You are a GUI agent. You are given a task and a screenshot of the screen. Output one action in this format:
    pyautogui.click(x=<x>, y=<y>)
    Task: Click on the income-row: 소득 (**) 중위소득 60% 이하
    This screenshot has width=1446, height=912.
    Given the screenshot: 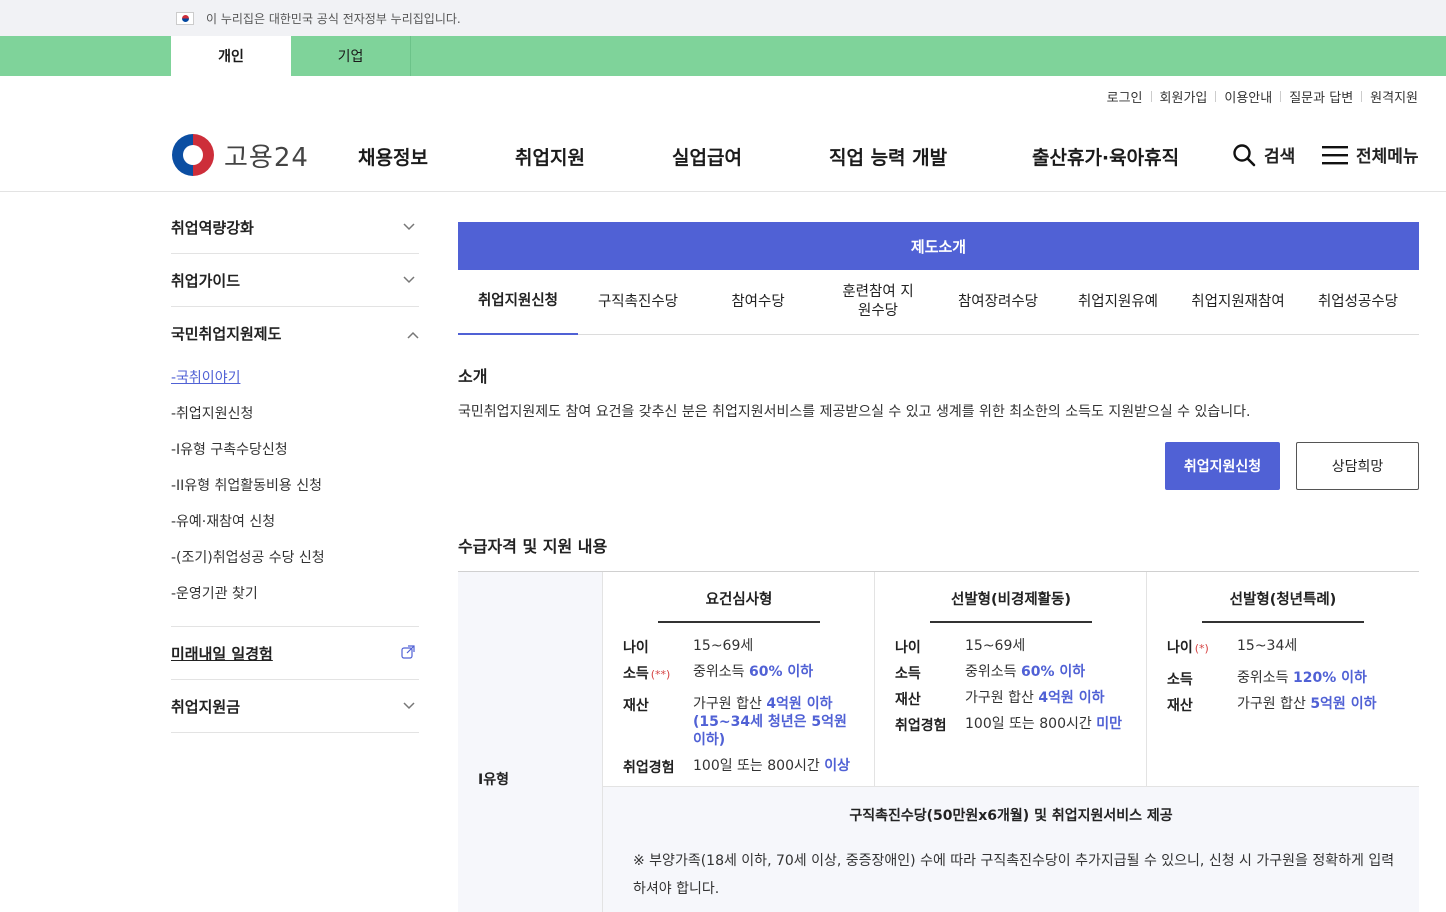 What is the action you would take?
    pyautogui.click(x=718, y=673)
    